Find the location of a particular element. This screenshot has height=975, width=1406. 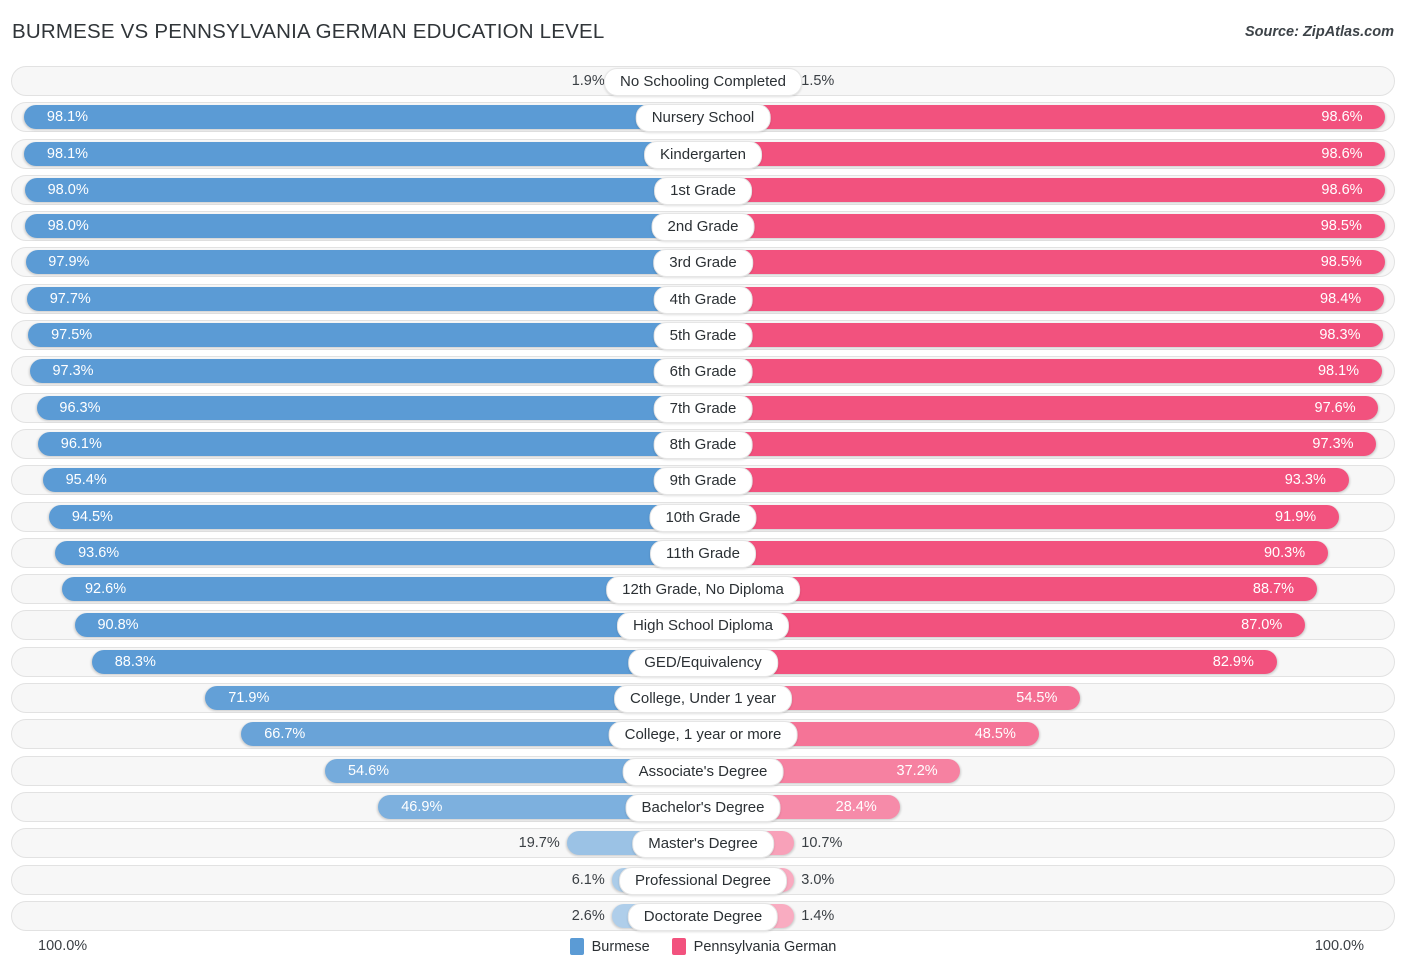

category-label: Doctorate Degree is located at coordinates (703, 916).